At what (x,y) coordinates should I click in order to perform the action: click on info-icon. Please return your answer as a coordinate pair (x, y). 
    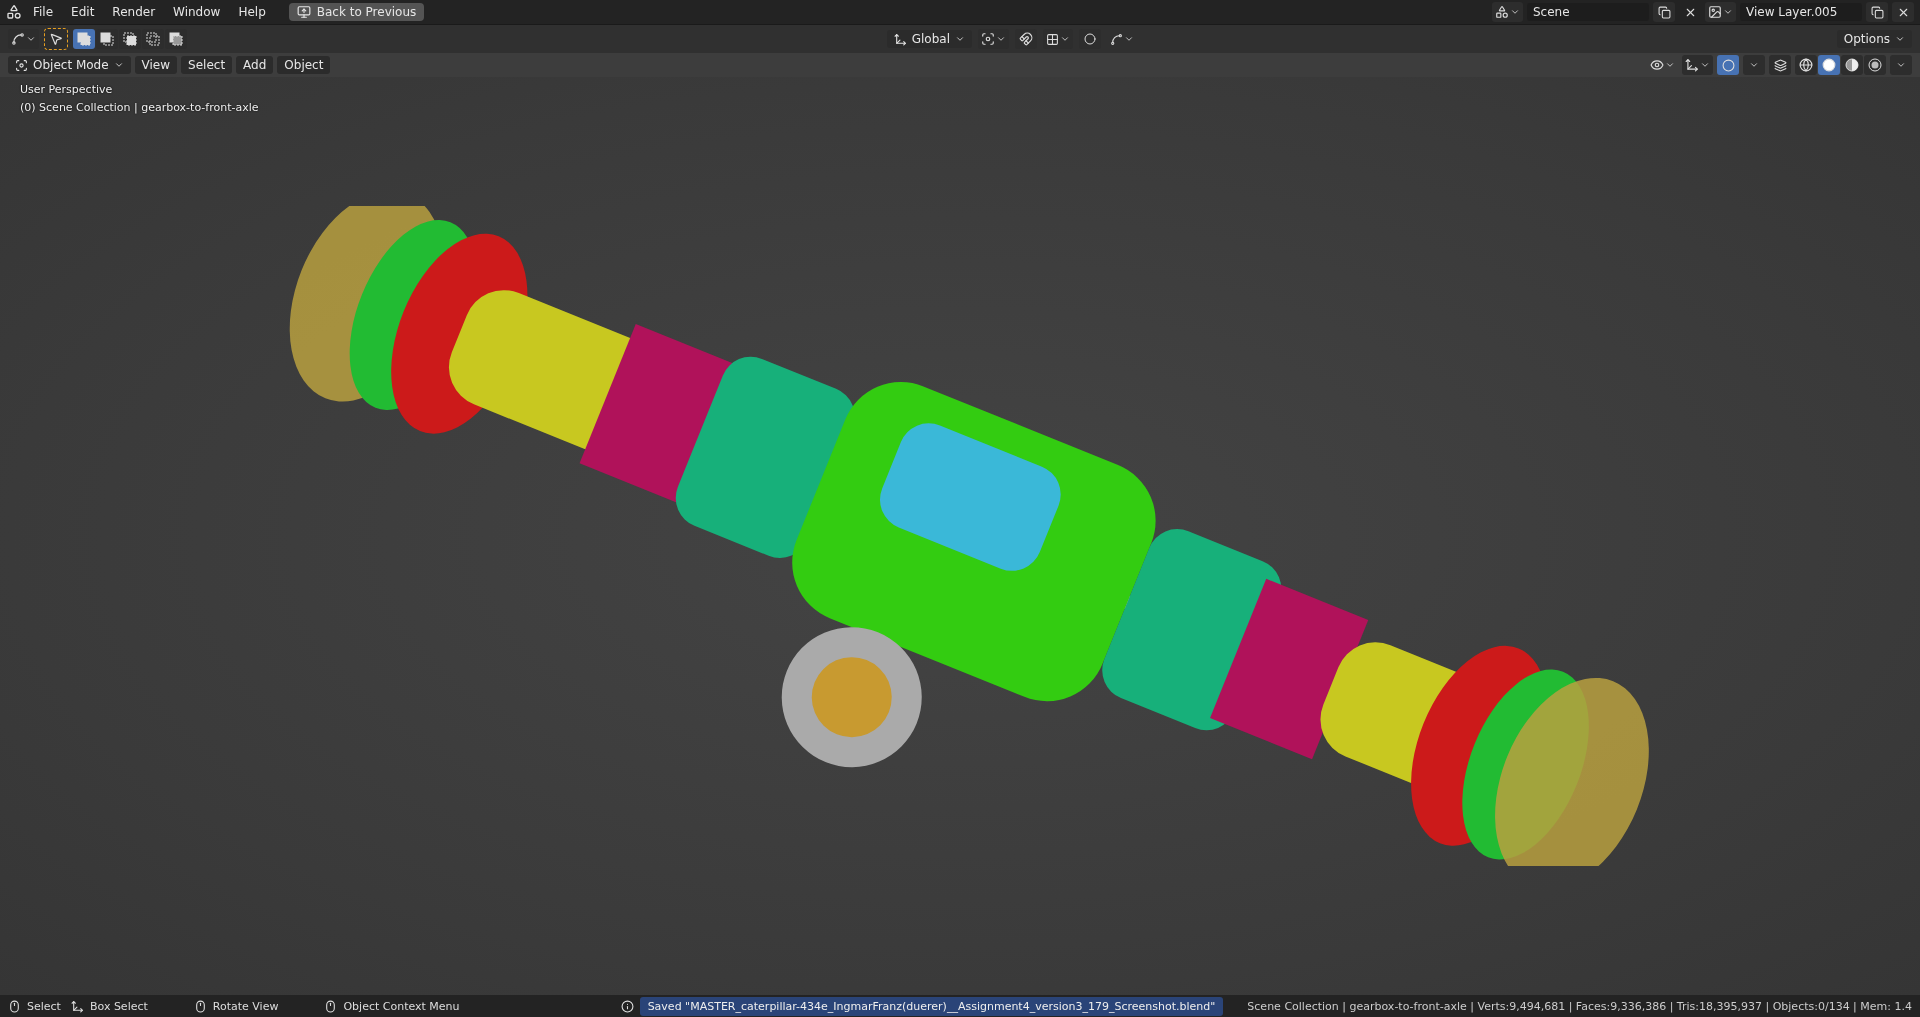
    Looking at the image, I should click on (627, 1006).